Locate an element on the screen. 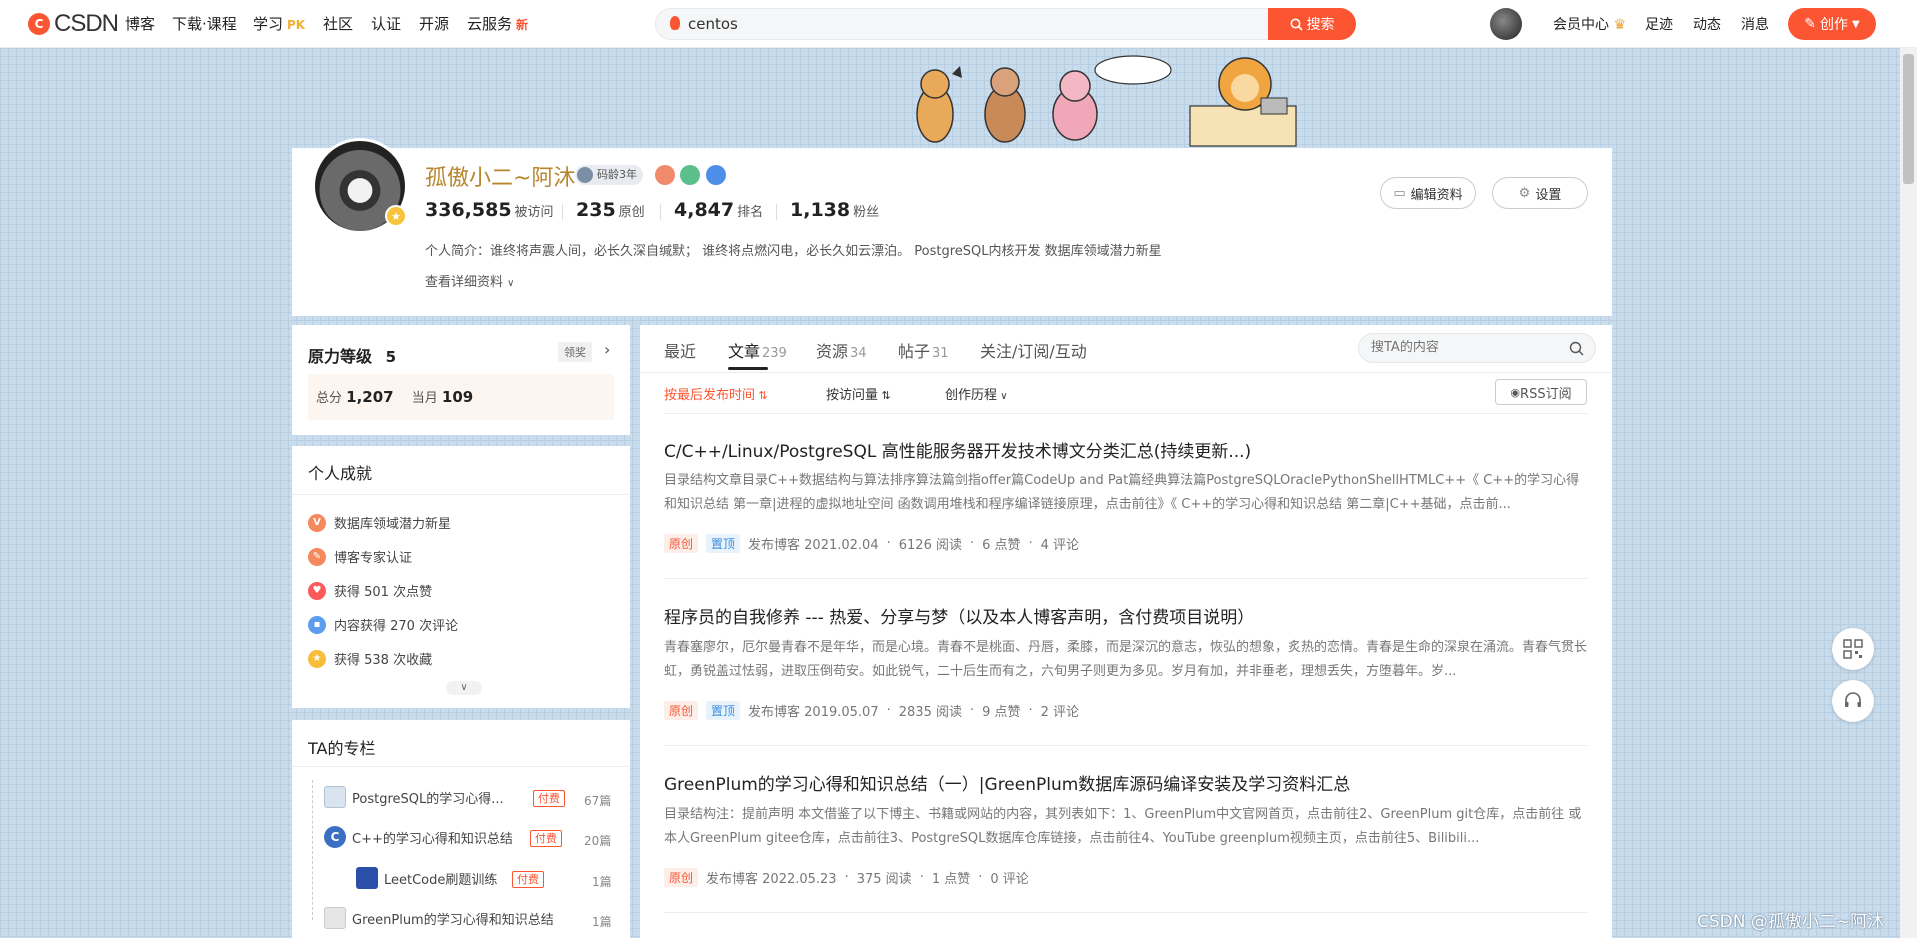 The image size is (1917, 938). scrollbar-thumb is located at coordinates (1908, 119).